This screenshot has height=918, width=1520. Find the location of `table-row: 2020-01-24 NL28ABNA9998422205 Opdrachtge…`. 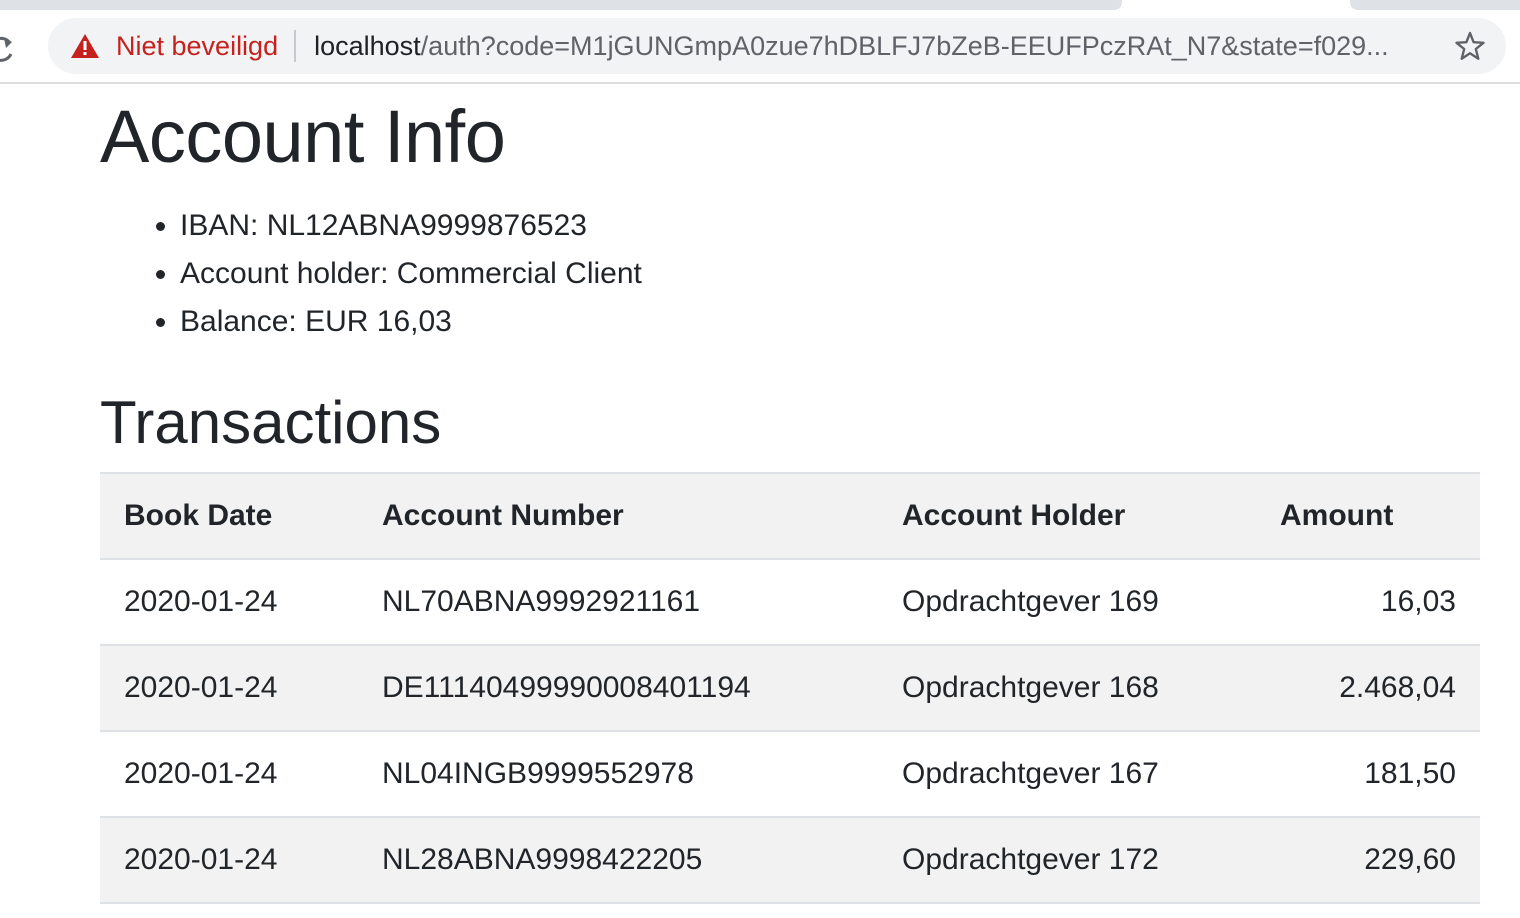

table-row: 2020-01-24 NL28ABNA9998422205 Opdrachtge… is located at coordinates (790, 860).